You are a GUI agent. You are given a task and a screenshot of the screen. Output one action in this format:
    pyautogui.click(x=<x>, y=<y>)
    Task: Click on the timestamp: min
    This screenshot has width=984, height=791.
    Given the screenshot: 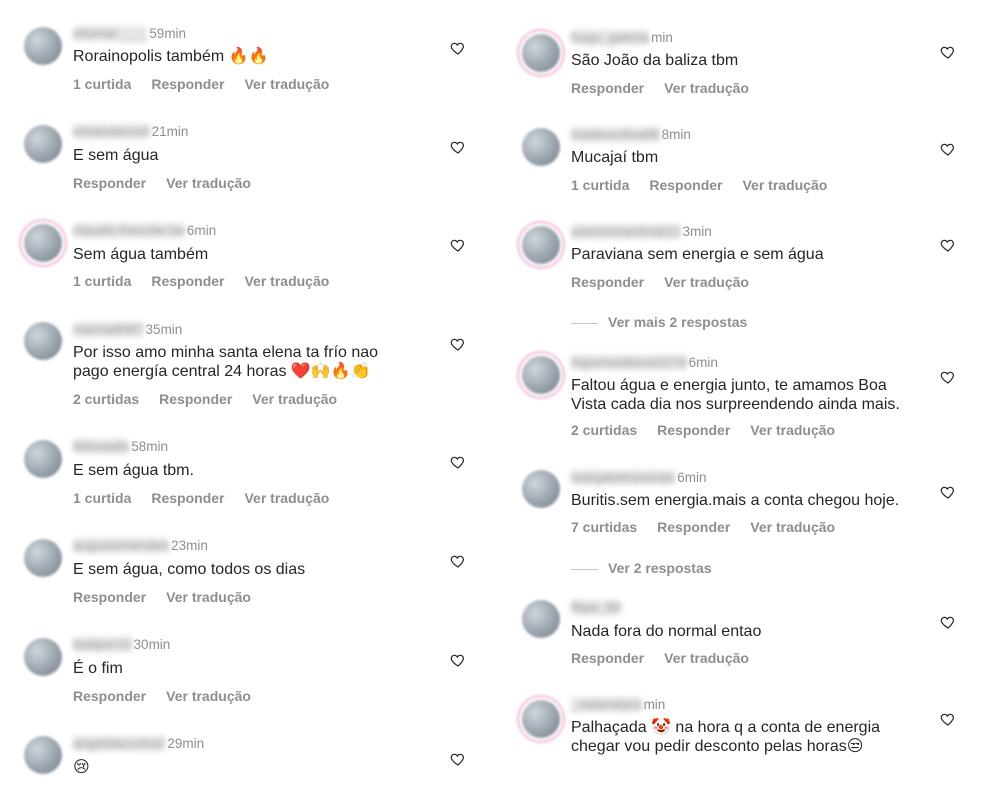 What is the action you would take?
    pyautogui.click(x=662, y=37)
    